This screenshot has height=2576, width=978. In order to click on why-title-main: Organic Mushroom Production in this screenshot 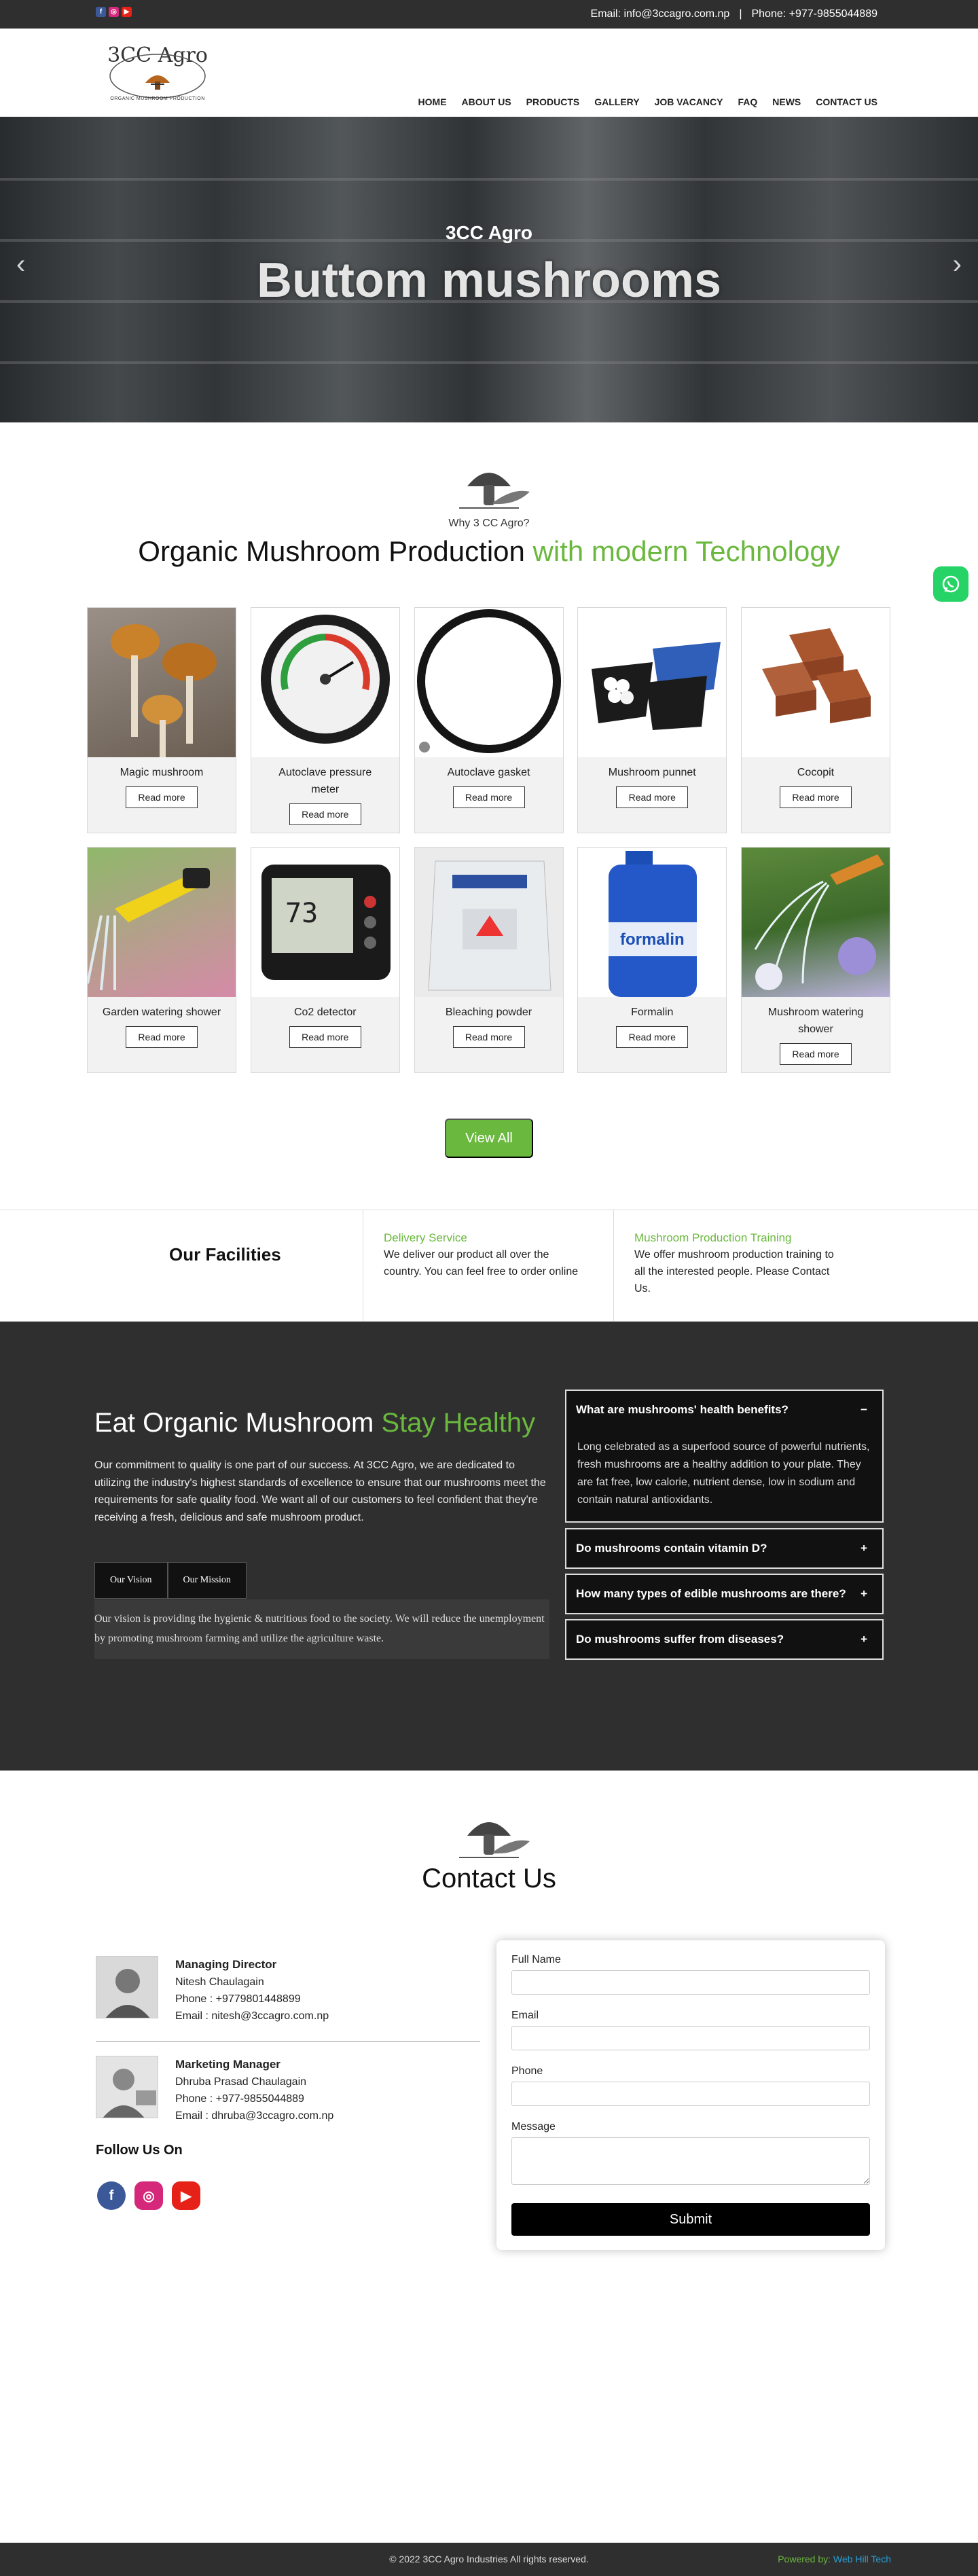, I will do `click(335, 551)`.